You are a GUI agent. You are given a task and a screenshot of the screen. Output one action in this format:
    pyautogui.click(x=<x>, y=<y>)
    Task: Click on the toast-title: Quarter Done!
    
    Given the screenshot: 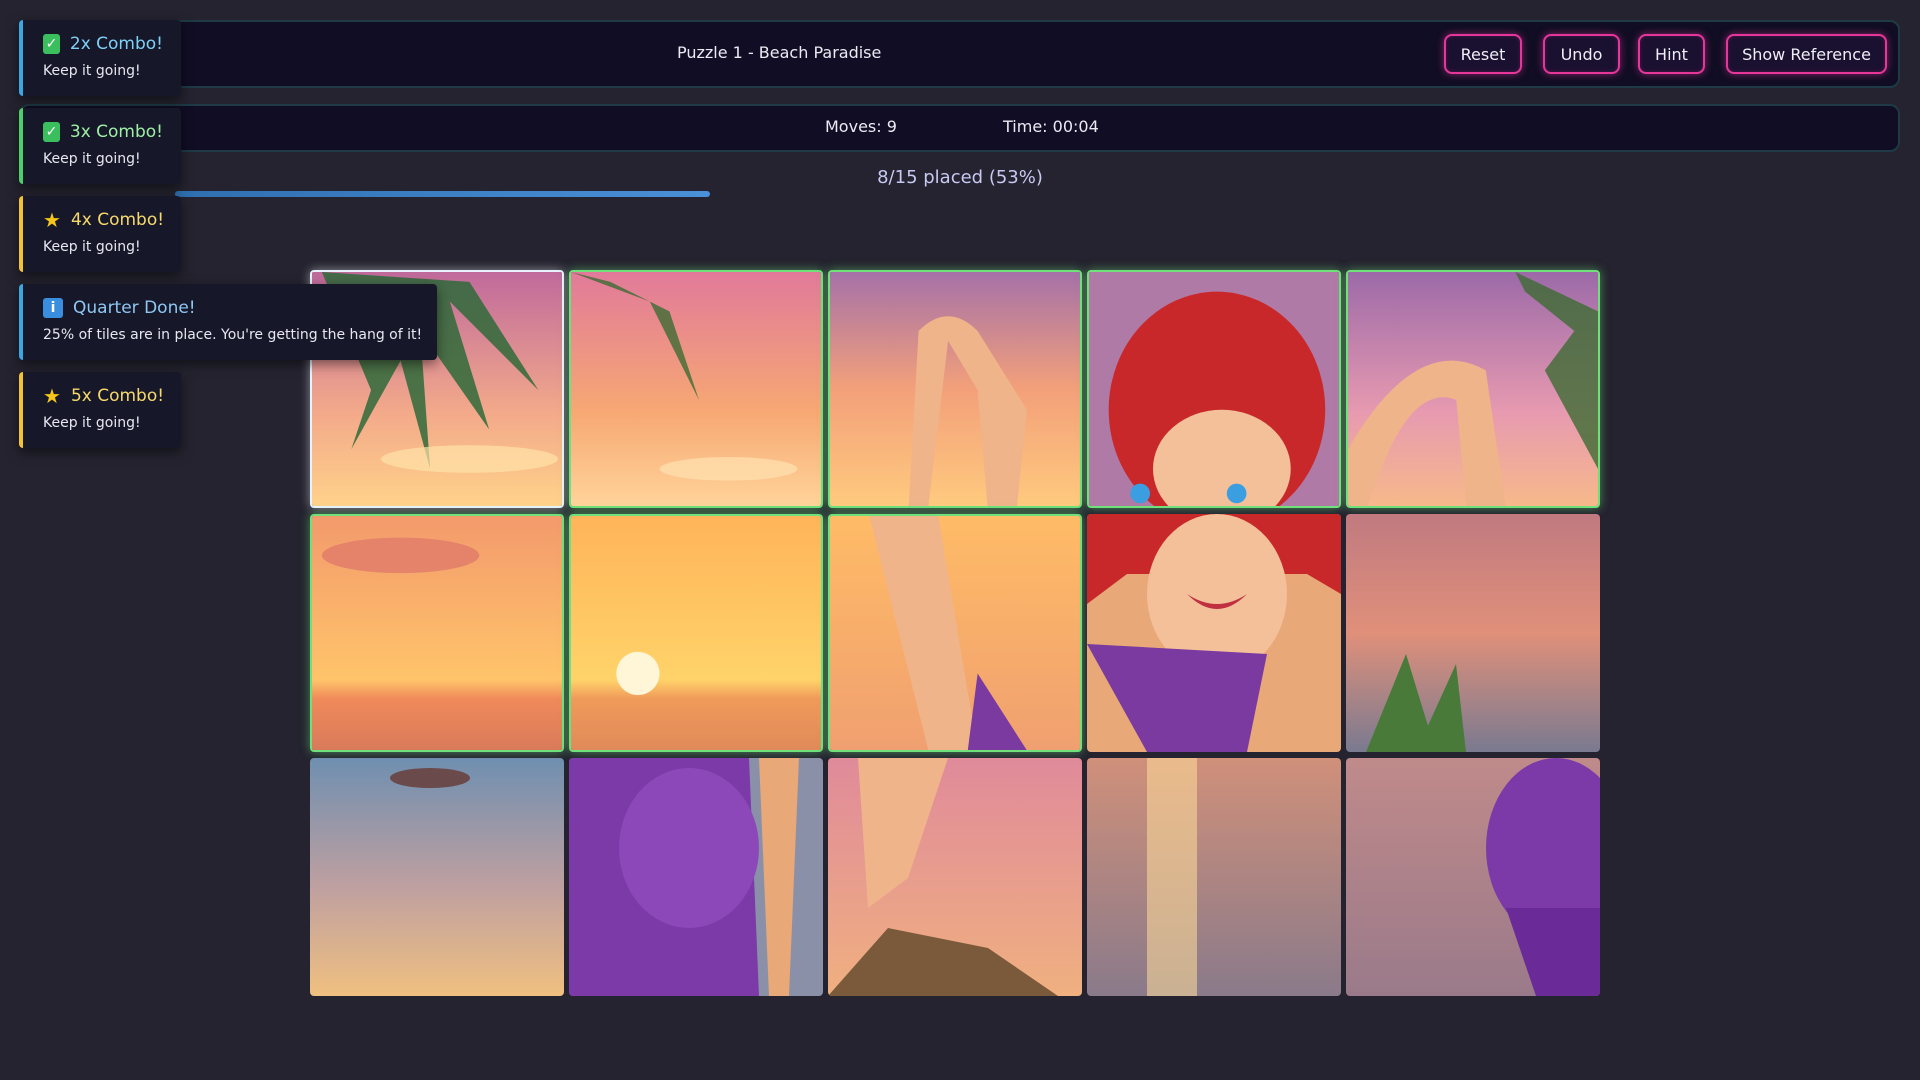 What is the action you would take?
    pyautogui.click(x=134, y=308)
    